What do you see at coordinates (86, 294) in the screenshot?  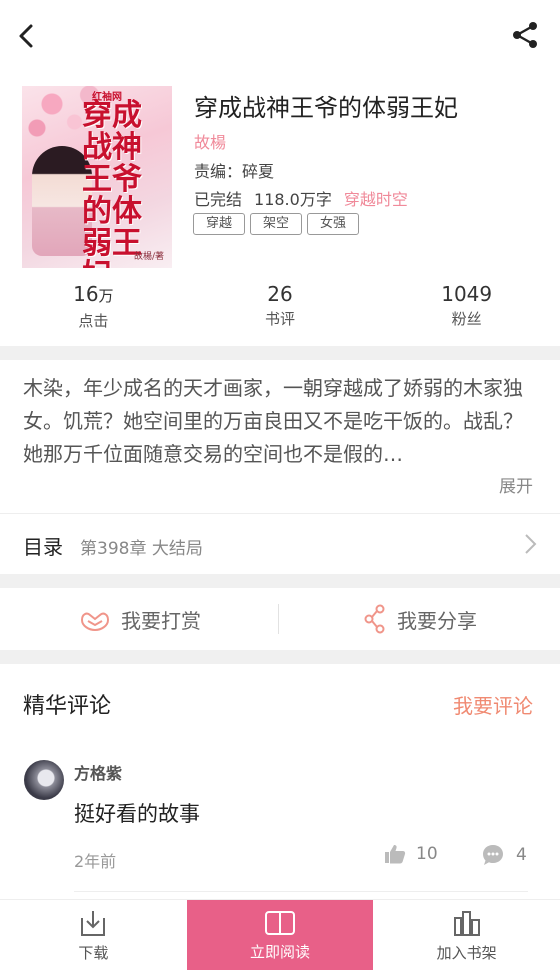 I see `stat-value: 16` at bounding box center [86, 294].